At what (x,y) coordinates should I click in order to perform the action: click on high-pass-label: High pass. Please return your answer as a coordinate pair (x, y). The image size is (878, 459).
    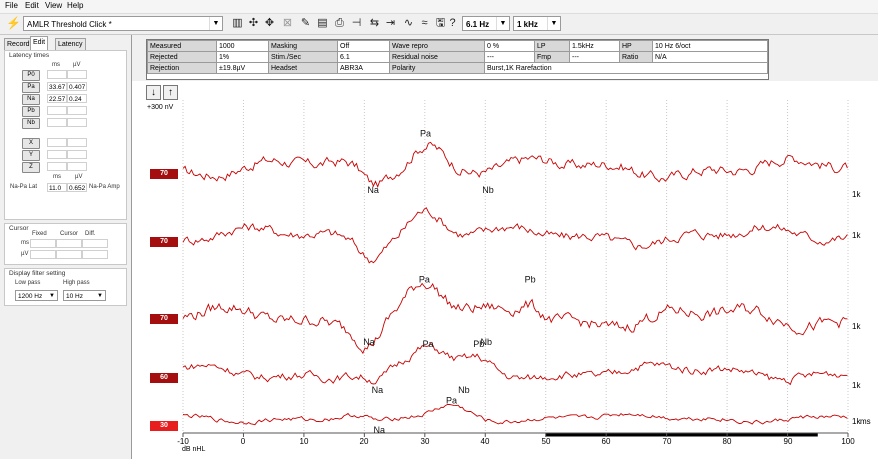
    Looking at the image, I should click on (76, 283).